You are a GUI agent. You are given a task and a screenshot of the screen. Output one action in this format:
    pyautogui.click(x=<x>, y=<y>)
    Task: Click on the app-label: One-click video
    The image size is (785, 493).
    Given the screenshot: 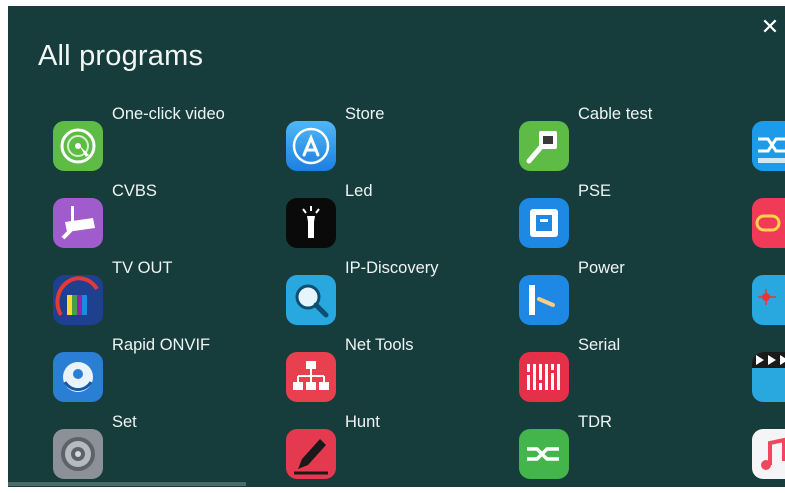 What is the action you would take?
    pyautogui.click(x=168, y=114)
    